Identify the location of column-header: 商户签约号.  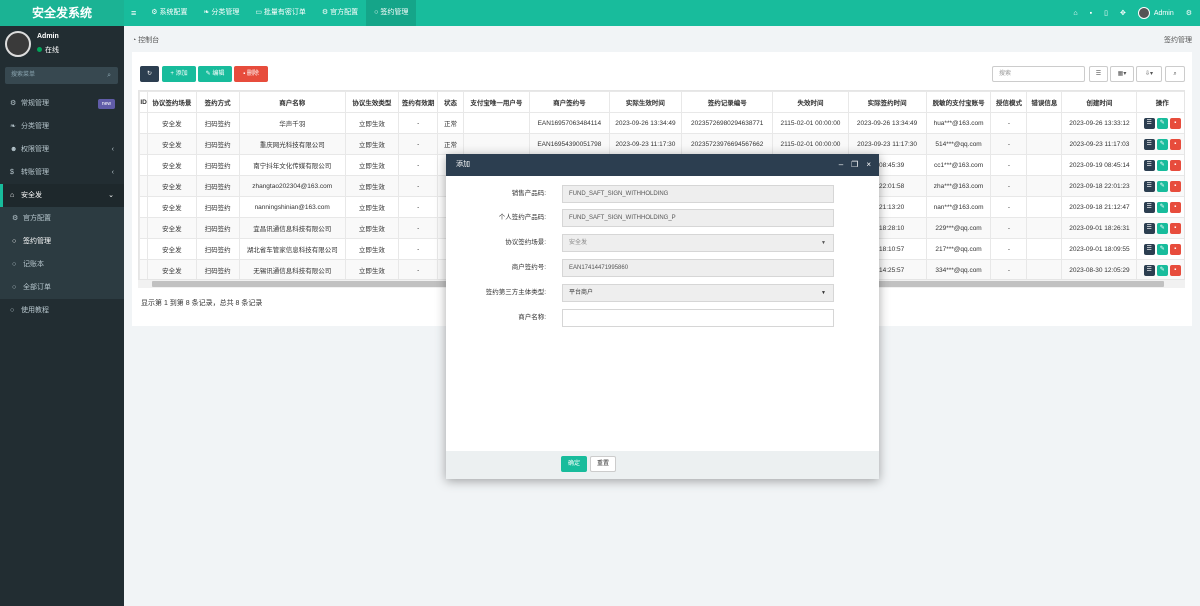
(569, 102).